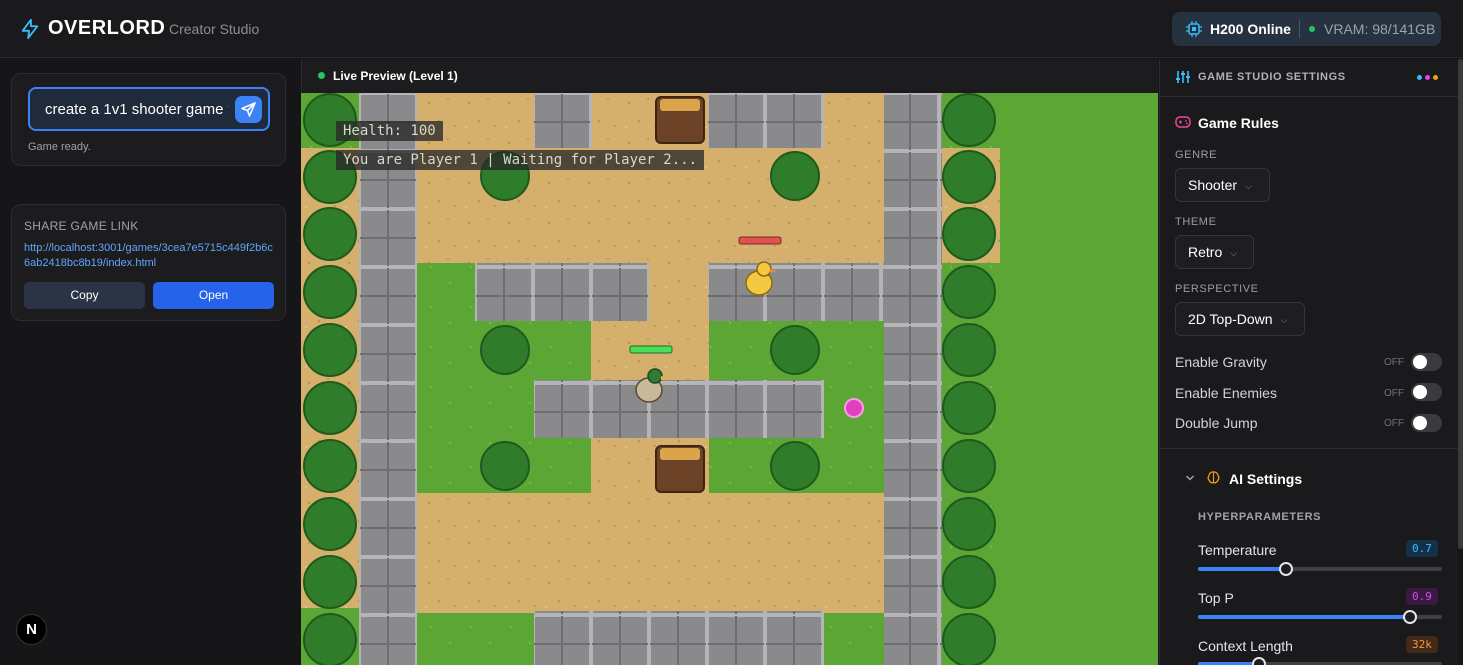 The height and width of the screenshot is (665, 1463). Describe the element at coordinates (81, 226) in the screenshot. I see `share-title: SHARE GAME LINK` at that location.